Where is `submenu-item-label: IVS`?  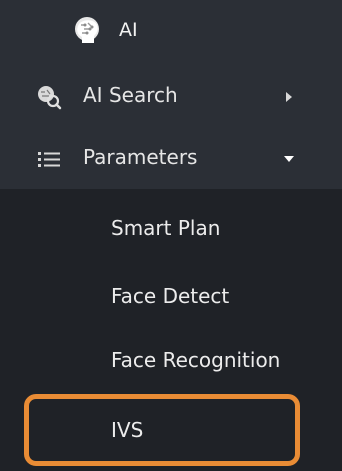
submenu-item-label: IVS is located at coordinates (127, 430).